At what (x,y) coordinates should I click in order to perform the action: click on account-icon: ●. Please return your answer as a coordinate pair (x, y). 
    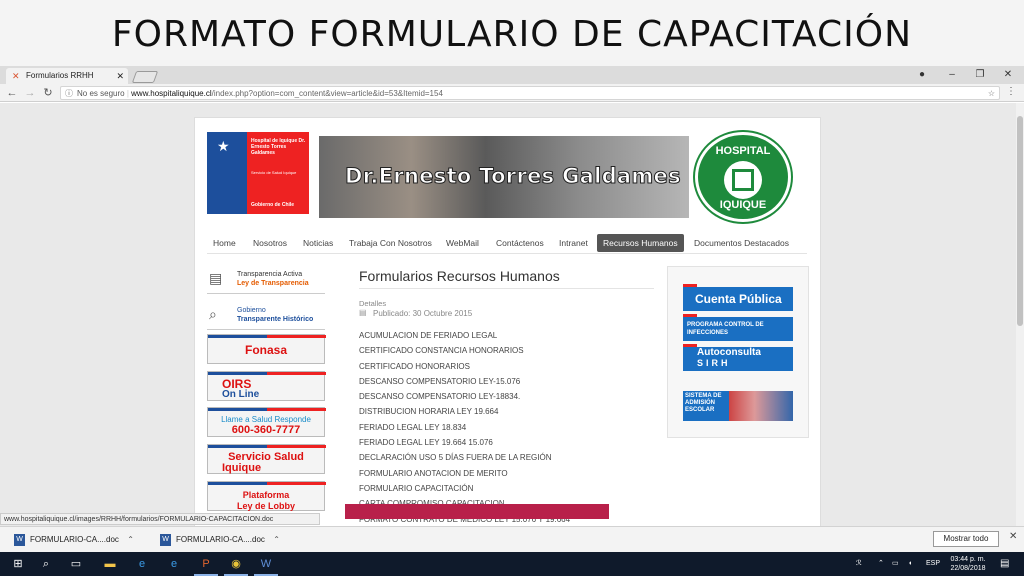
    Looking at the image, I should click on (922, 75).